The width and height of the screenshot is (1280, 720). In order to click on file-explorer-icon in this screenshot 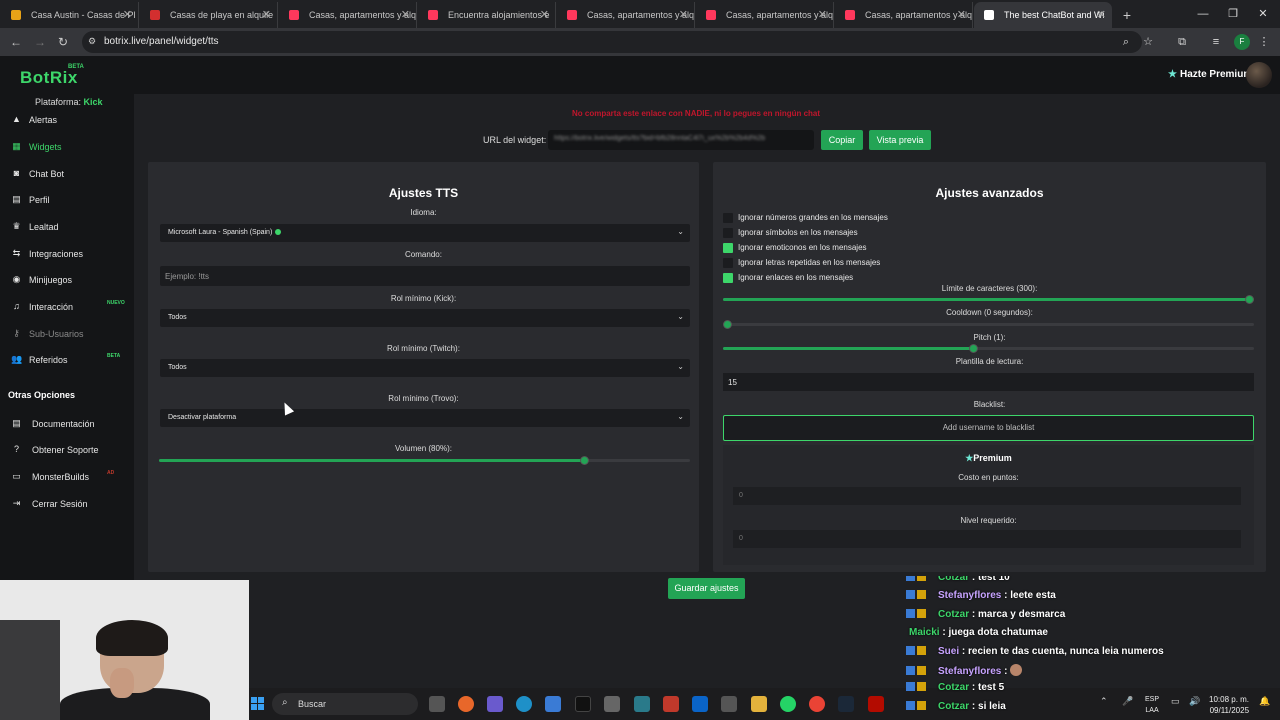, I will do `click(759, 704)`.